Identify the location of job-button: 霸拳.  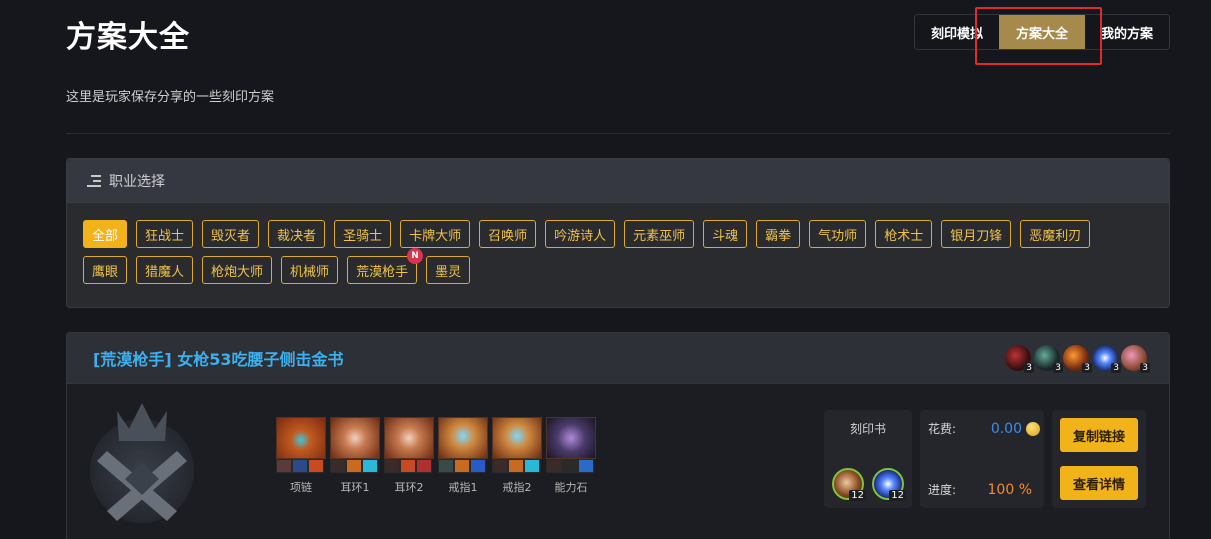
(778, 234).